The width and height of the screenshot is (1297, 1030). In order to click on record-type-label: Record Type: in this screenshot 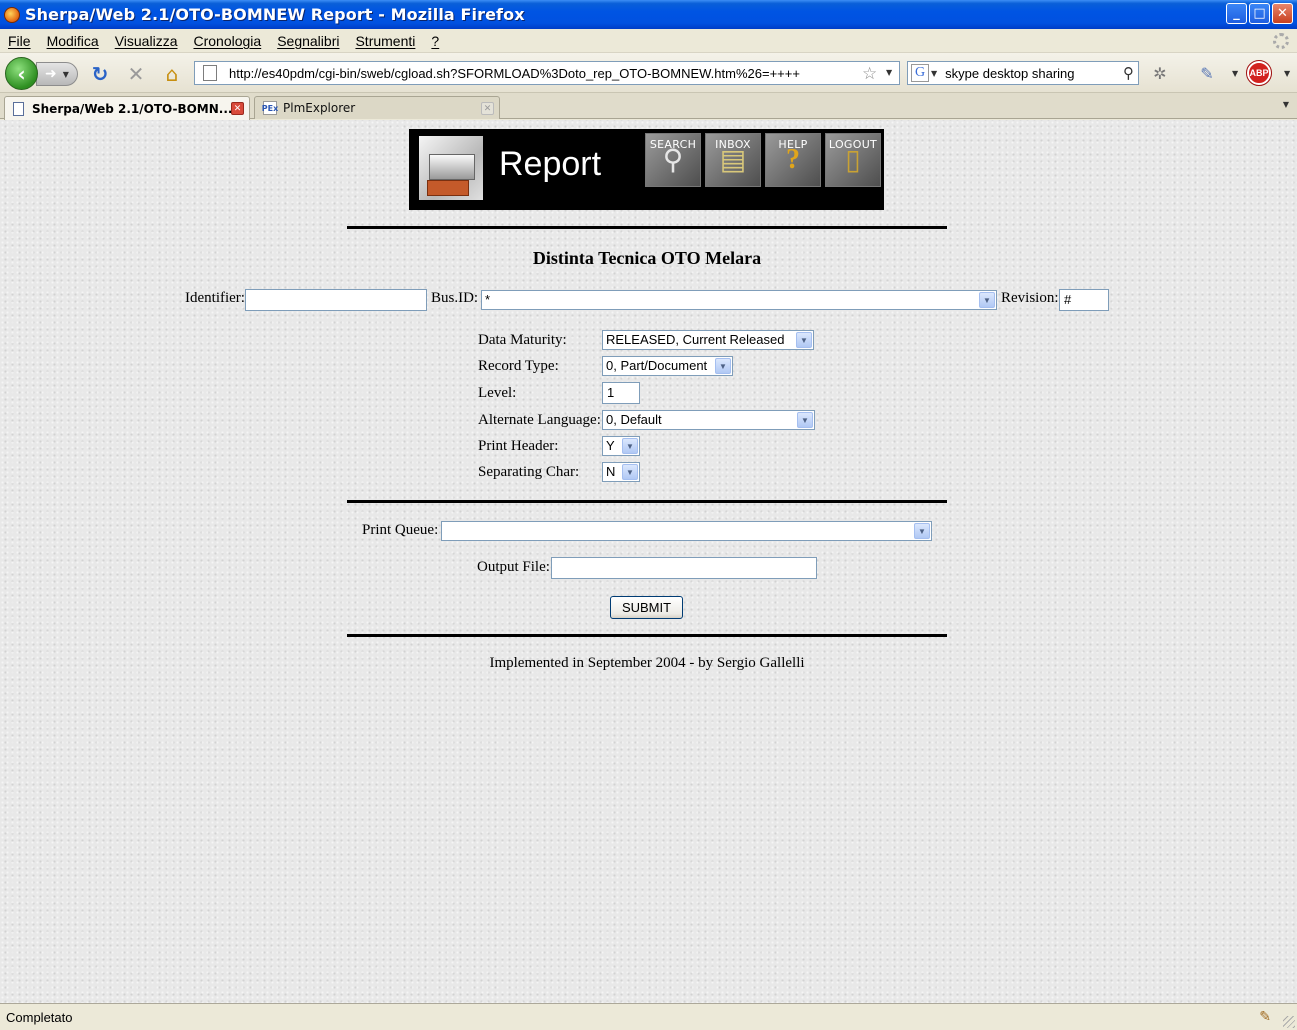, I will do `click(518, 366)`.